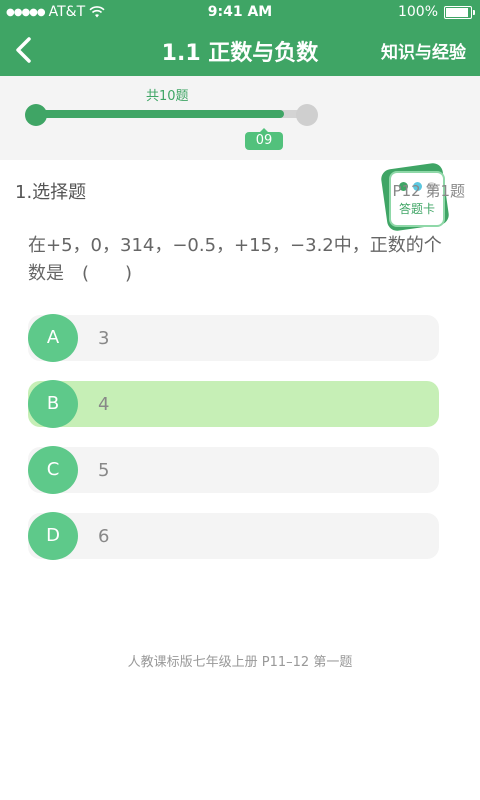 This screenshot has height=800, width=480. I want to click on option-b: B 4, so click(233, 404).